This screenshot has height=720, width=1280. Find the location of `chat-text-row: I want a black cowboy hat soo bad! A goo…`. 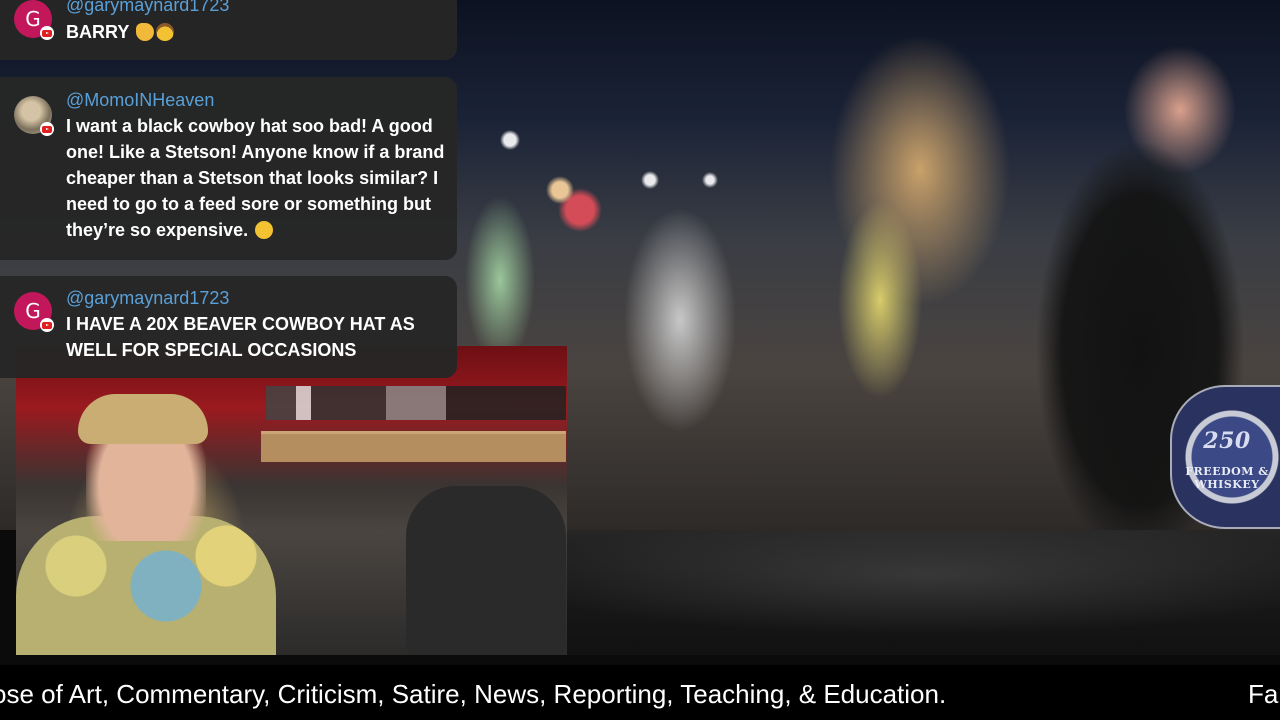

chat-text-row: I want a black cowboy hat soo bad! A goo… is located at coordinates (257, 178).